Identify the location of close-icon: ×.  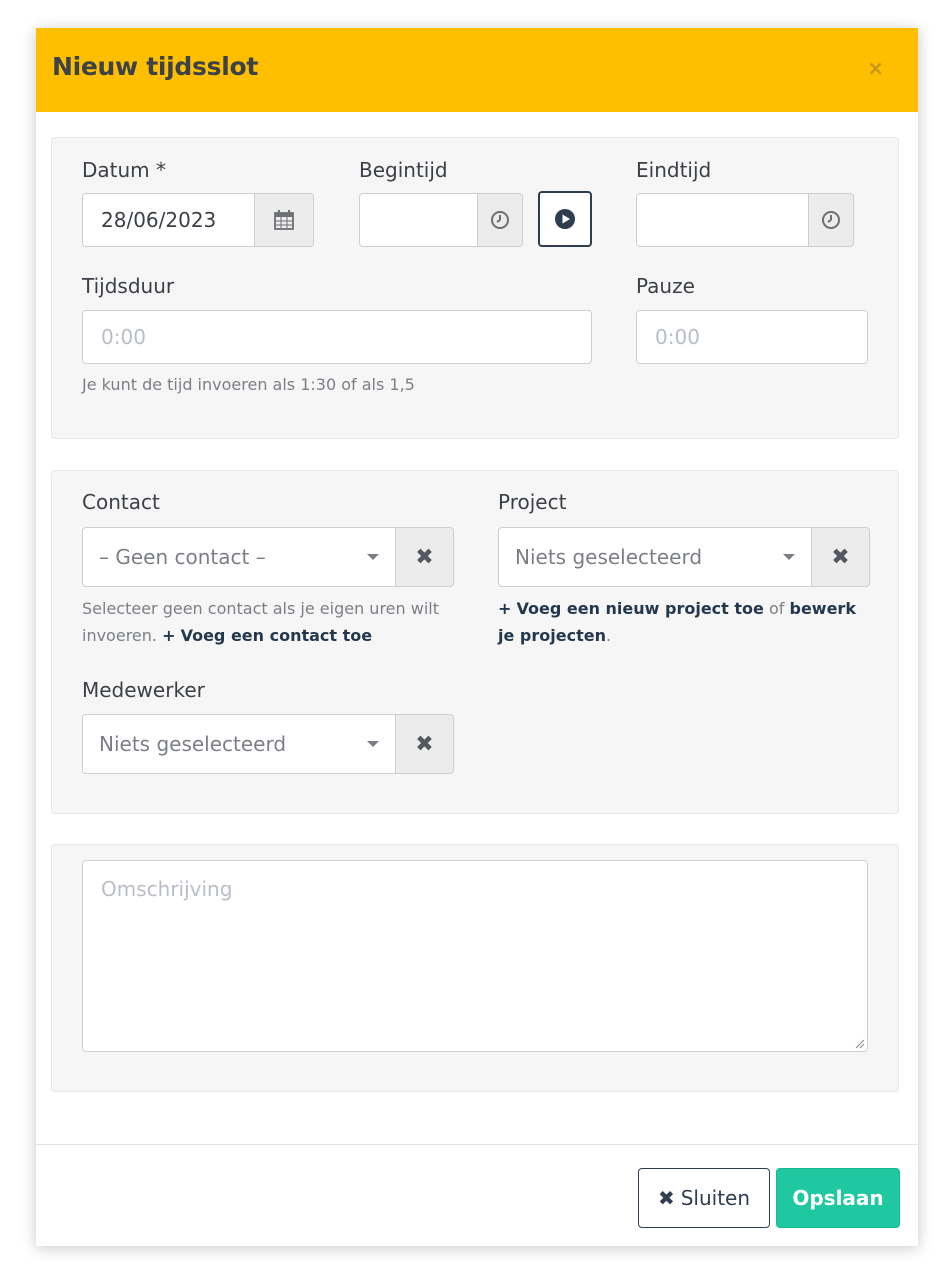
(875, 68).